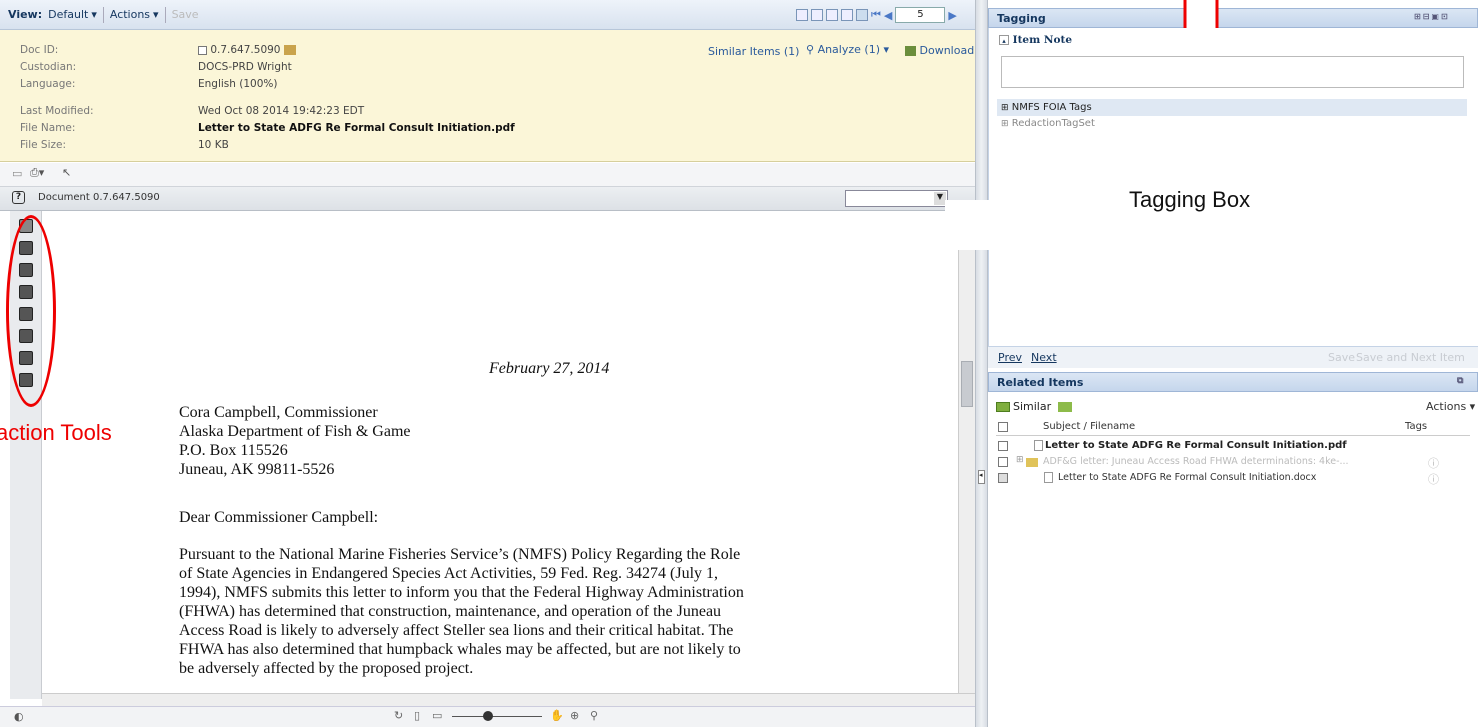  I want to click on tag-row-nmfs: ⊞ NMFS FOIA Tags, so click(1232, 107).